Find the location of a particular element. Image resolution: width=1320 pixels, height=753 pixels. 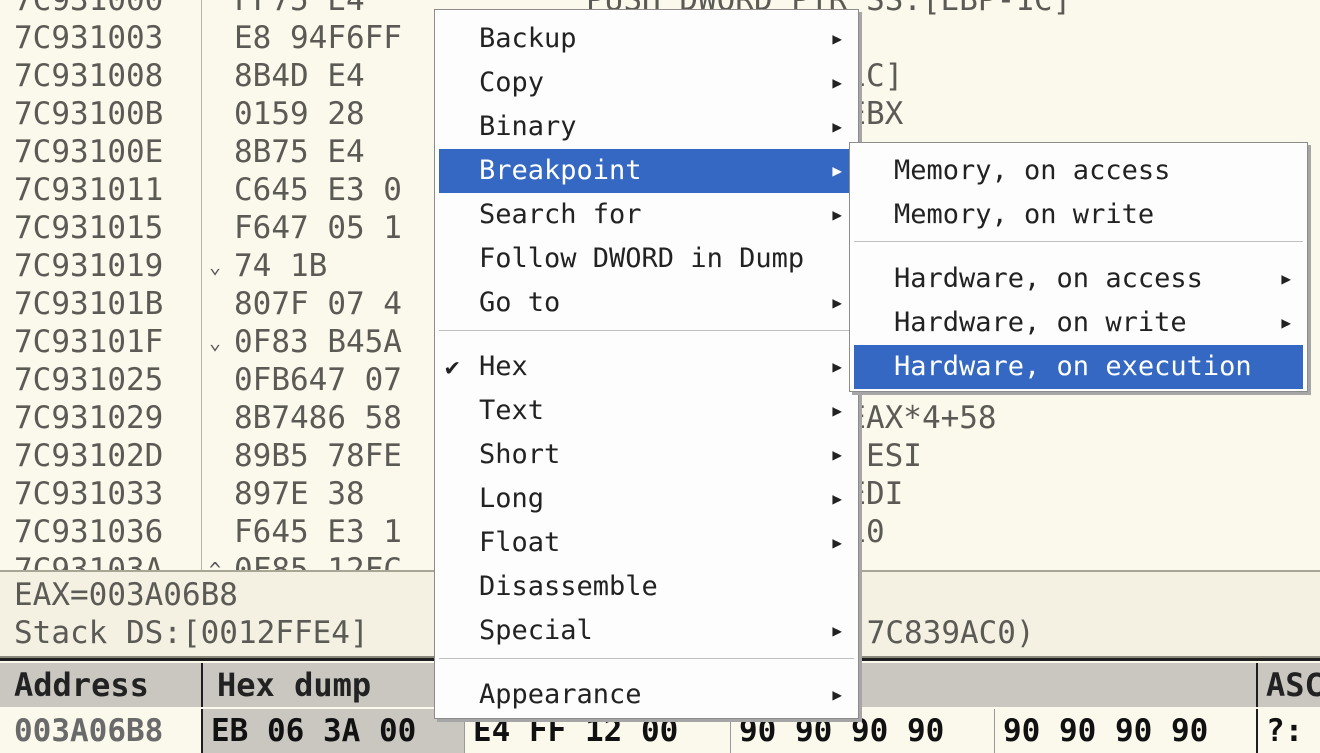

disasm-hex: 807F 07 4 is located at coordinates (318, 304).